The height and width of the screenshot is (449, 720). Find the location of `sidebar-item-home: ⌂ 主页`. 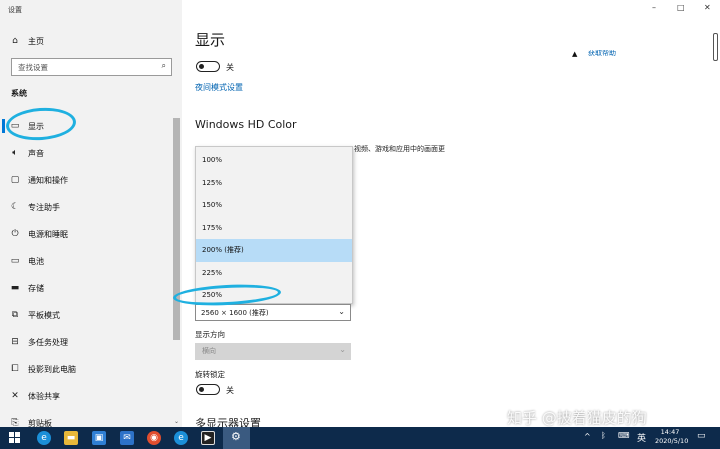

sidebar-item-home: ⌂ 主页 is located at coordinates (91, 41).